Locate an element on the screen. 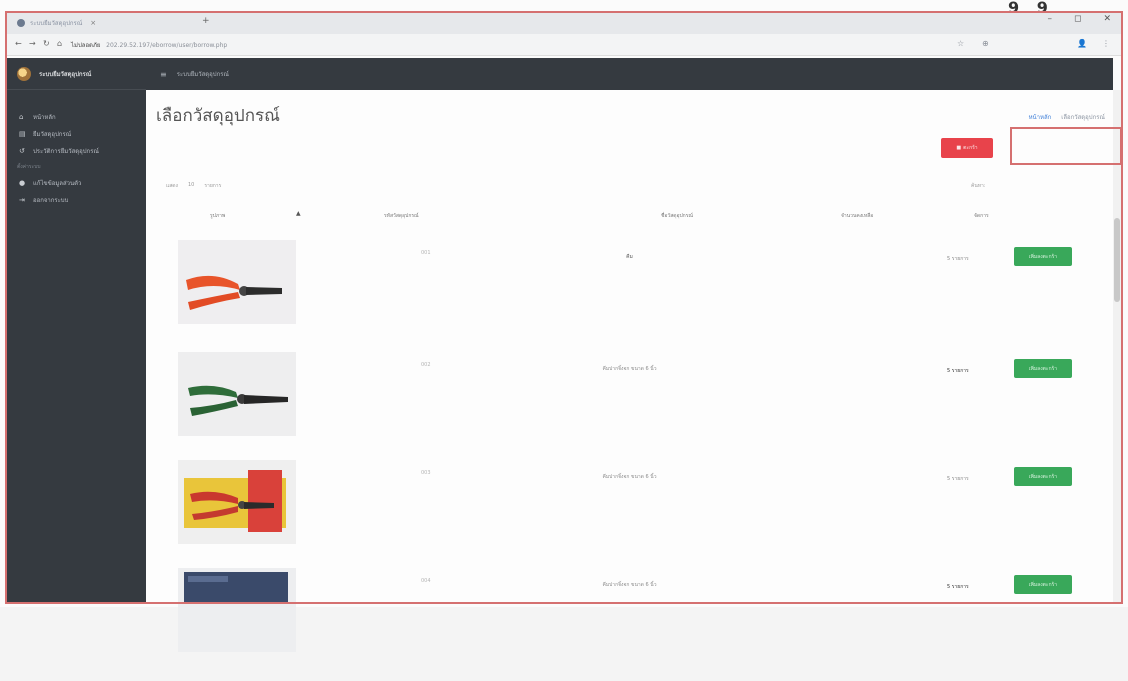 The image size is (1128, 681). history-icon: ↺ is located at coordinates (22, 150).